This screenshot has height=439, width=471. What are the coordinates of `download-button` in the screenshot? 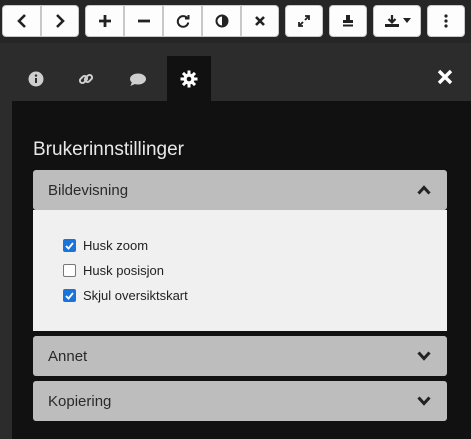 It's located at (397, 21).